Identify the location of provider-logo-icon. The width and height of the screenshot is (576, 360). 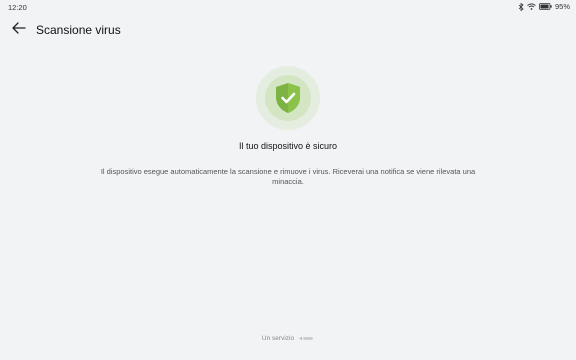
(306, 338).